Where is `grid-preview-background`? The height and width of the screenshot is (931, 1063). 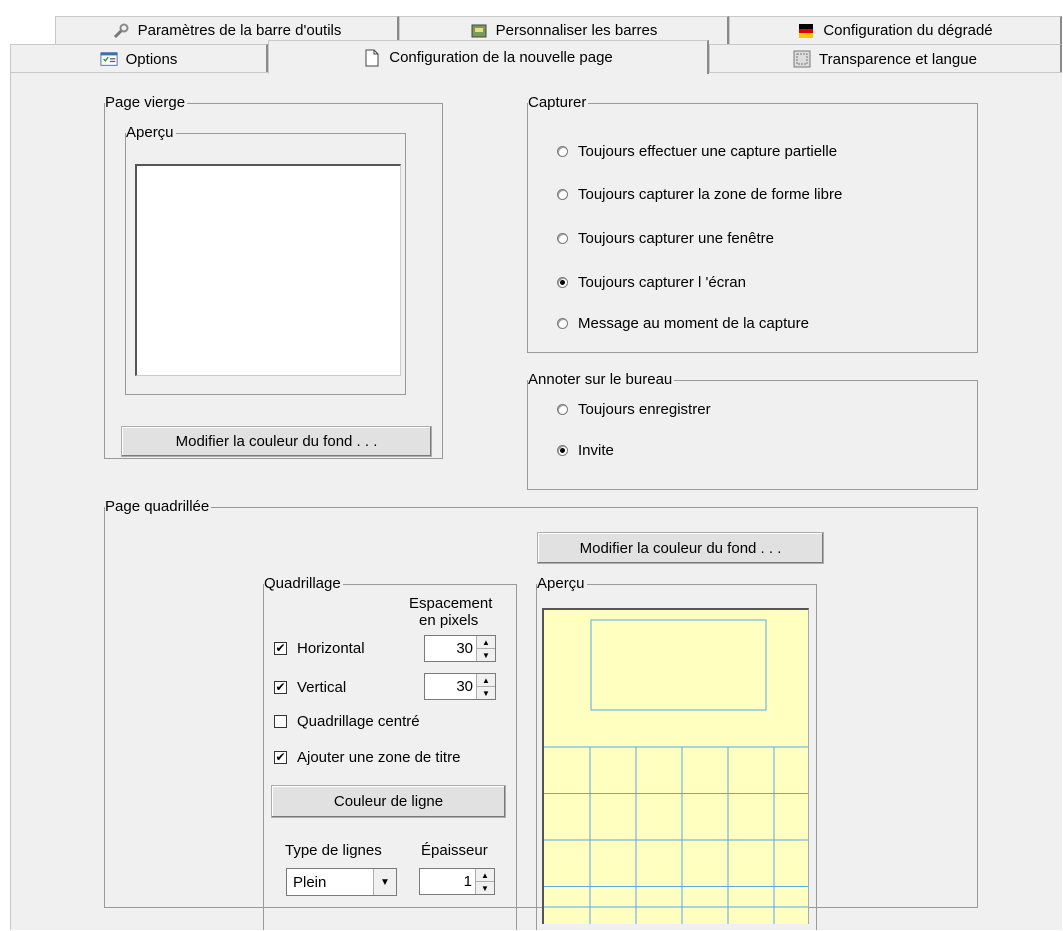 grid-preview-background is located at coordinates (676, 767).